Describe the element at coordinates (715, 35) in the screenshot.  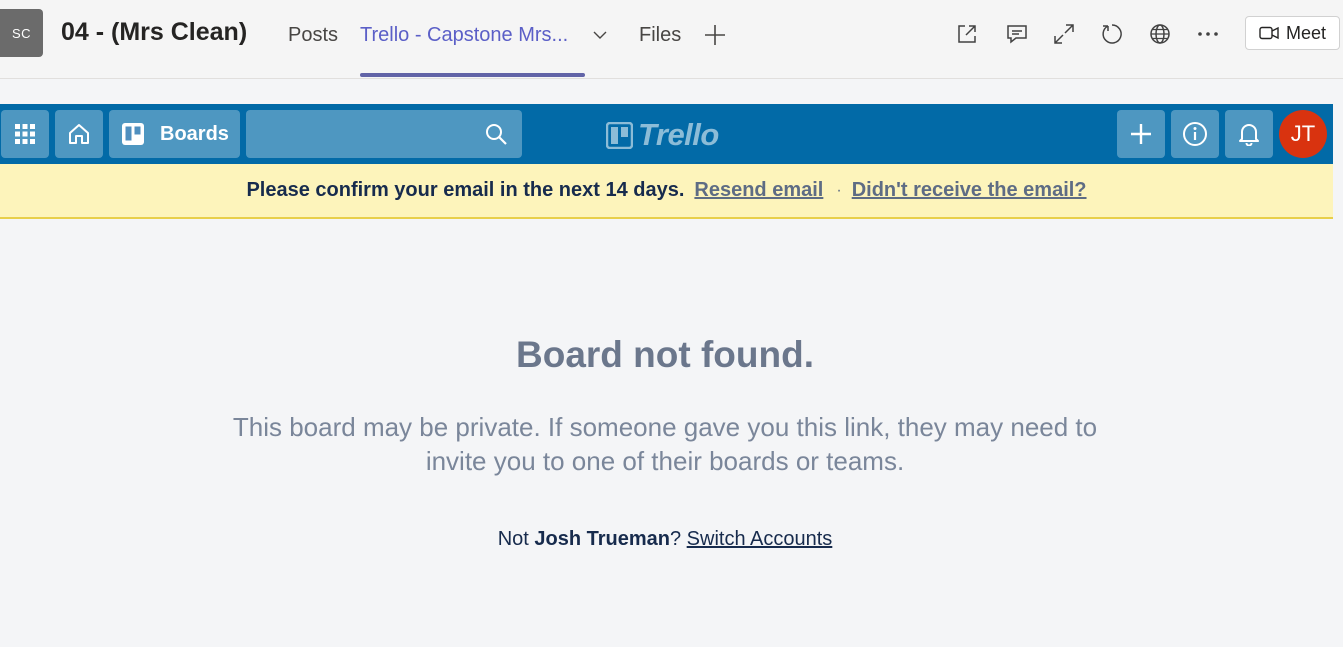
I see `add-tab-icon` at that location.